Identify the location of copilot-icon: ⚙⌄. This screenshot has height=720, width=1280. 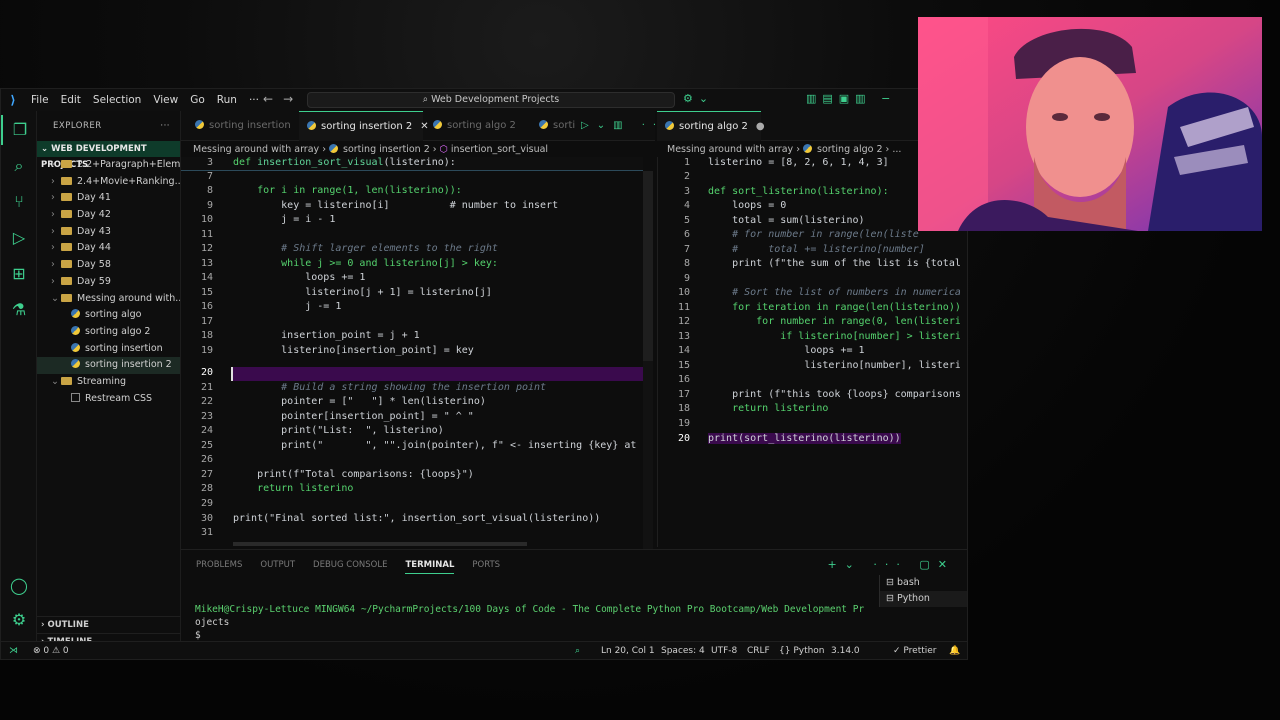
(698, 98).